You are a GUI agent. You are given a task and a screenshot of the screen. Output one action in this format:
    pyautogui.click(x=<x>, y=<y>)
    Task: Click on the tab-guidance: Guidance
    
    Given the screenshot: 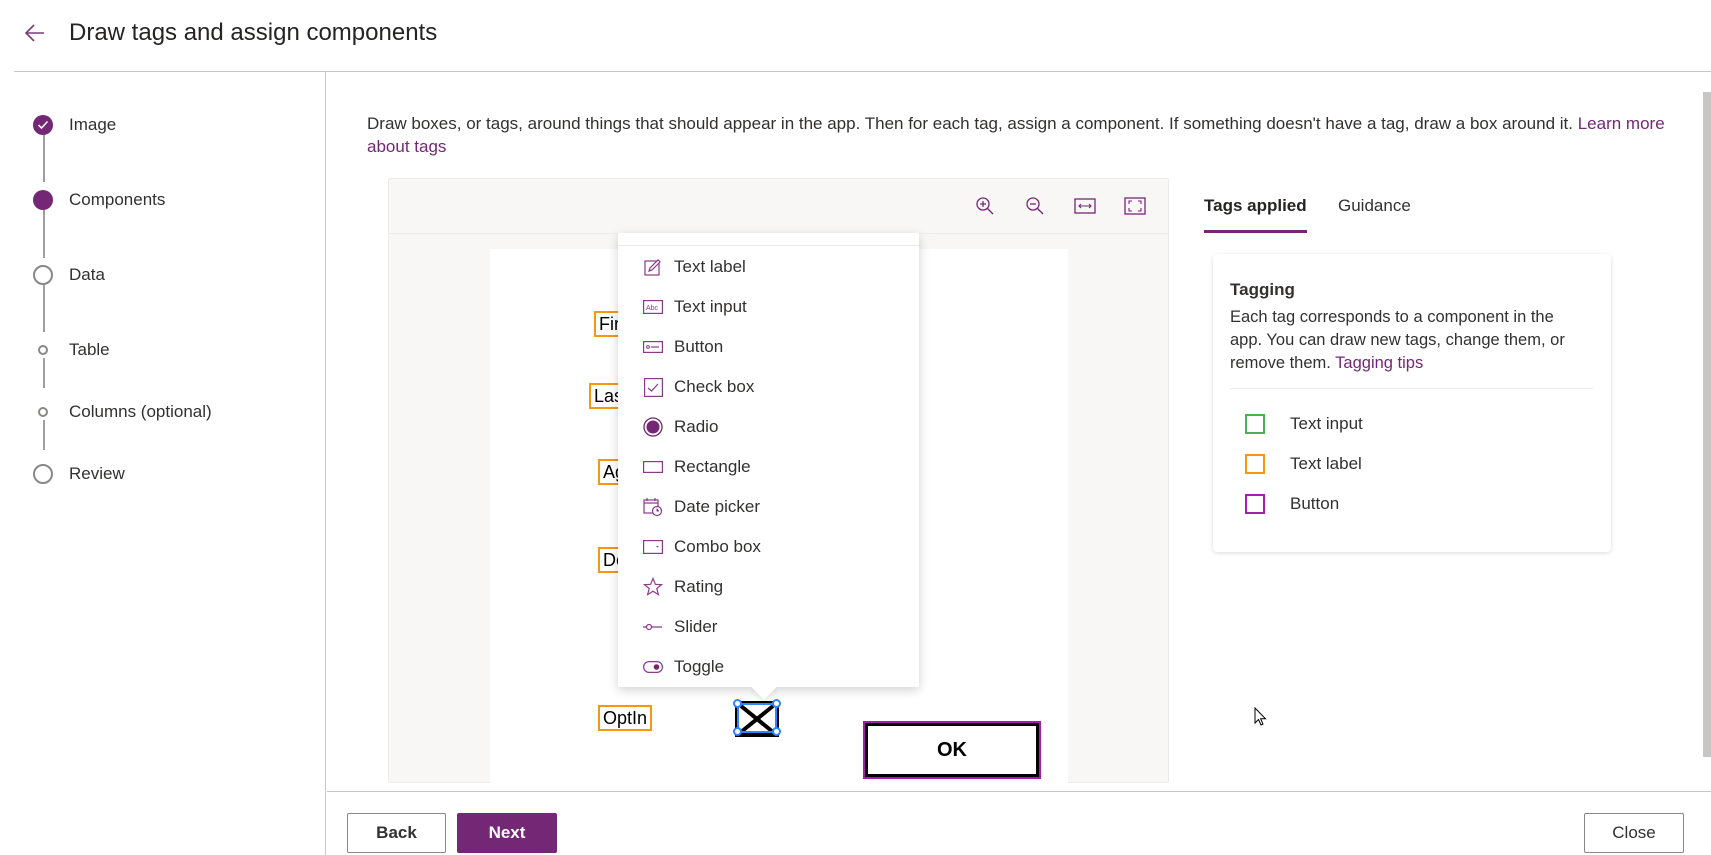 What is the action you would take?
    pyautogui.click(x=1374, y=206)
    